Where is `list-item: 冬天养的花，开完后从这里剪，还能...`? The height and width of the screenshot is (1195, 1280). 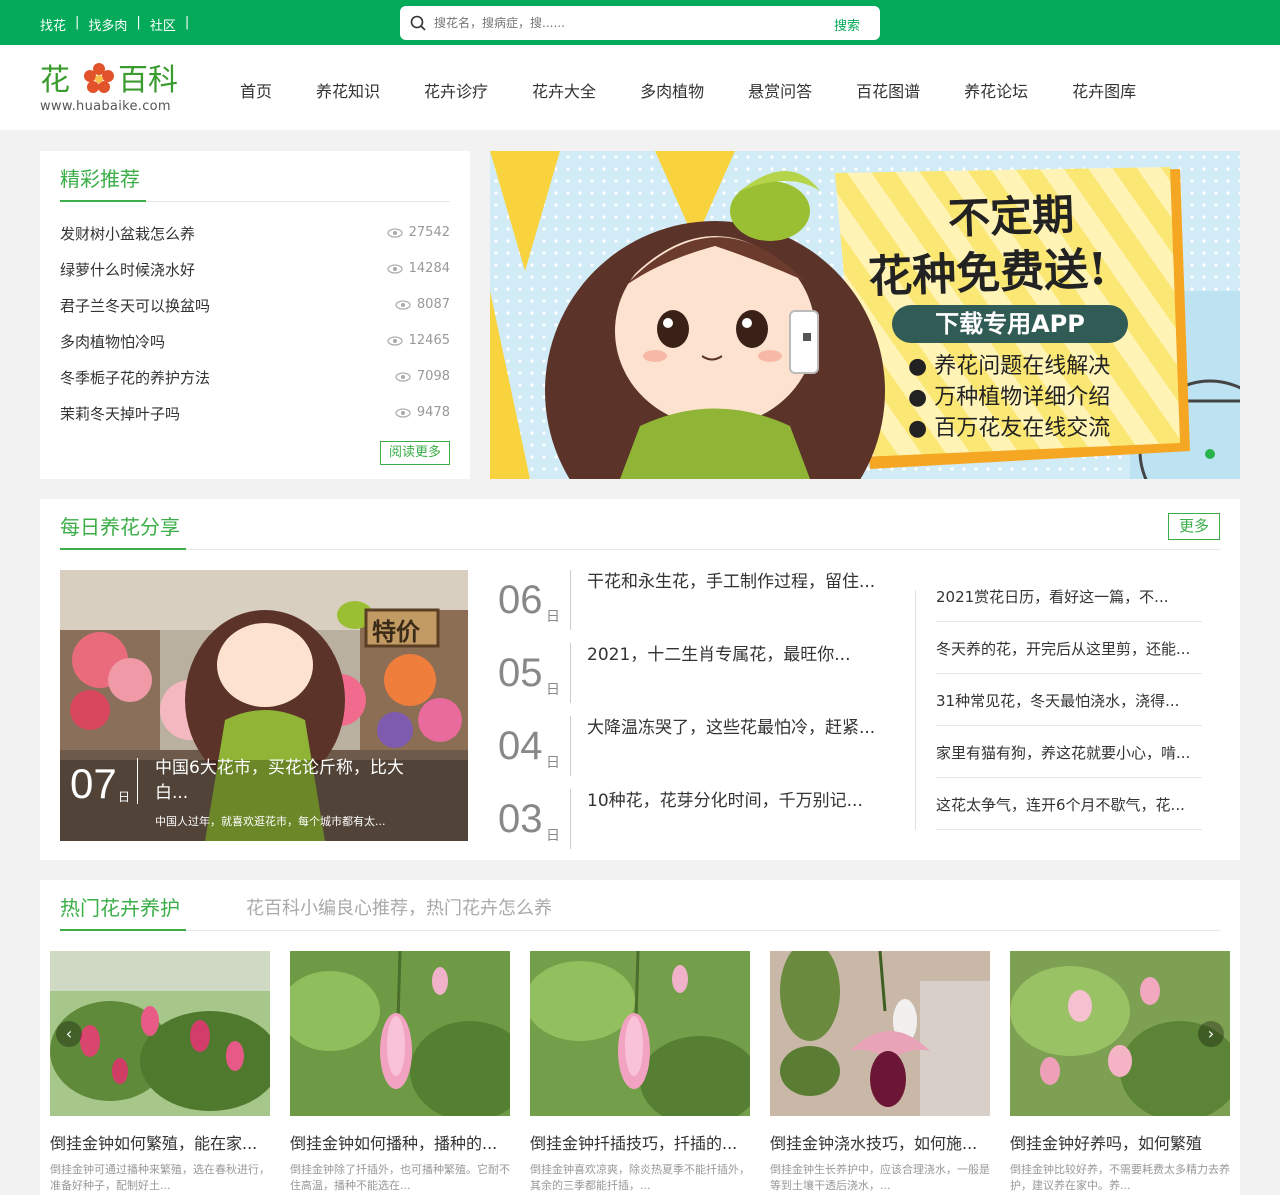 list-item: 冬天养的花，开完后从这里剪，还能... is located at coordinates (1069, 648).